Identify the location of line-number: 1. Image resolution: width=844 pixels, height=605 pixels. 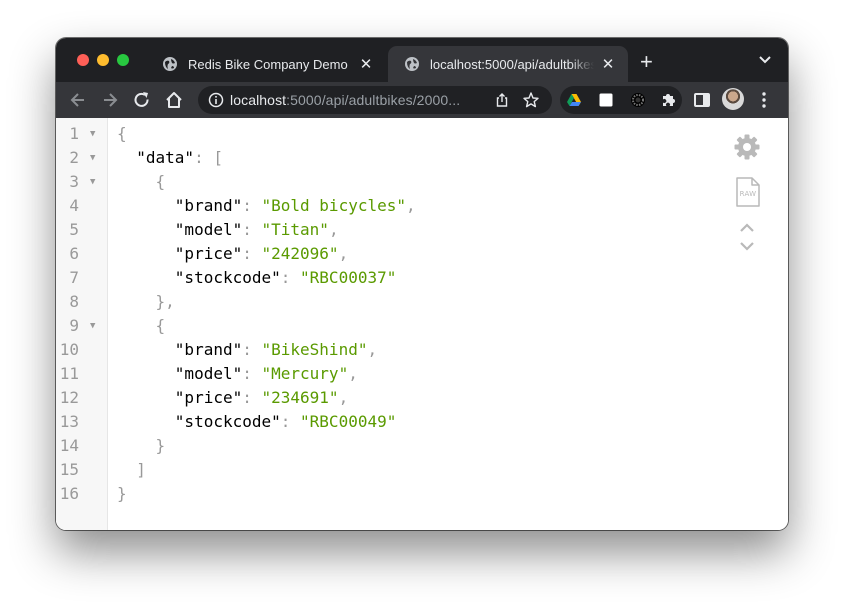
(74, 133).